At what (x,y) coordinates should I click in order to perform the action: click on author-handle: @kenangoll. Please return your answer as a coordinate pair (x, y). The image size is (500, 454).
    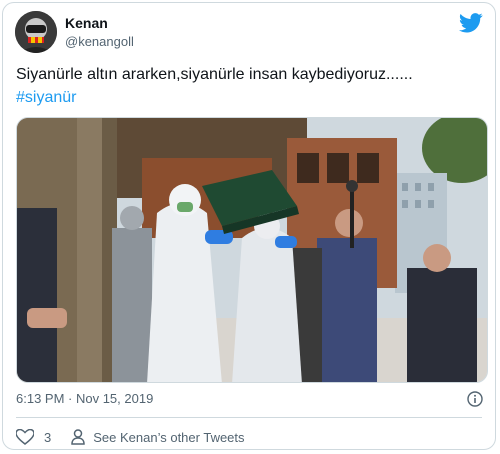
    Looking at the image, I should click on (99, 41).